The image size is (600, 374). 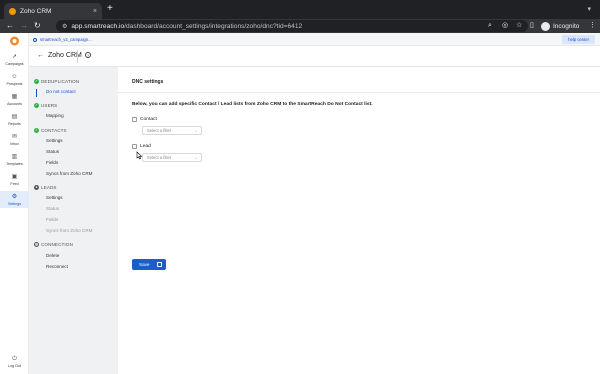 What do you see at coordinates (52, 208) in the screenshot?
I see `subnav-item-lead-status: Status` at bounding box center [52, 208].